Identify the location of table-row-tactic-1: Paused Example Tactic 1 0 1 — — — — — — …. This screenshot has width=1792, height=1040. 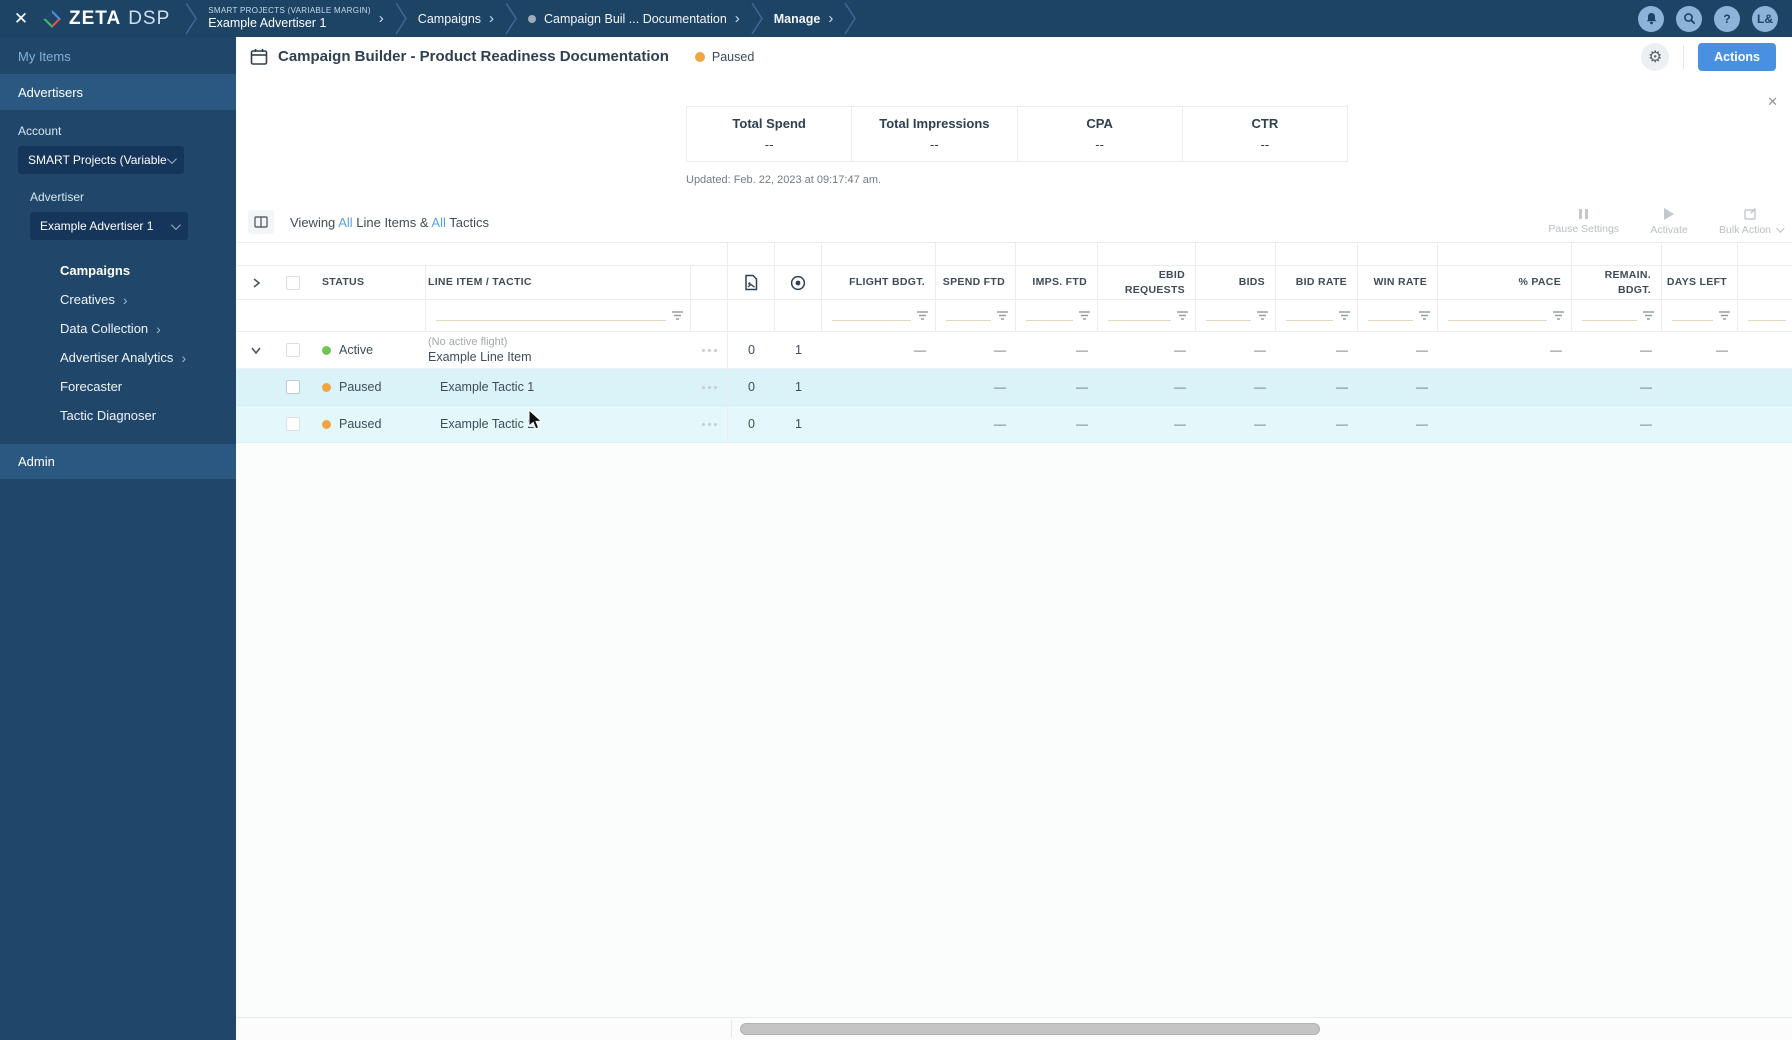
(1014, 387).